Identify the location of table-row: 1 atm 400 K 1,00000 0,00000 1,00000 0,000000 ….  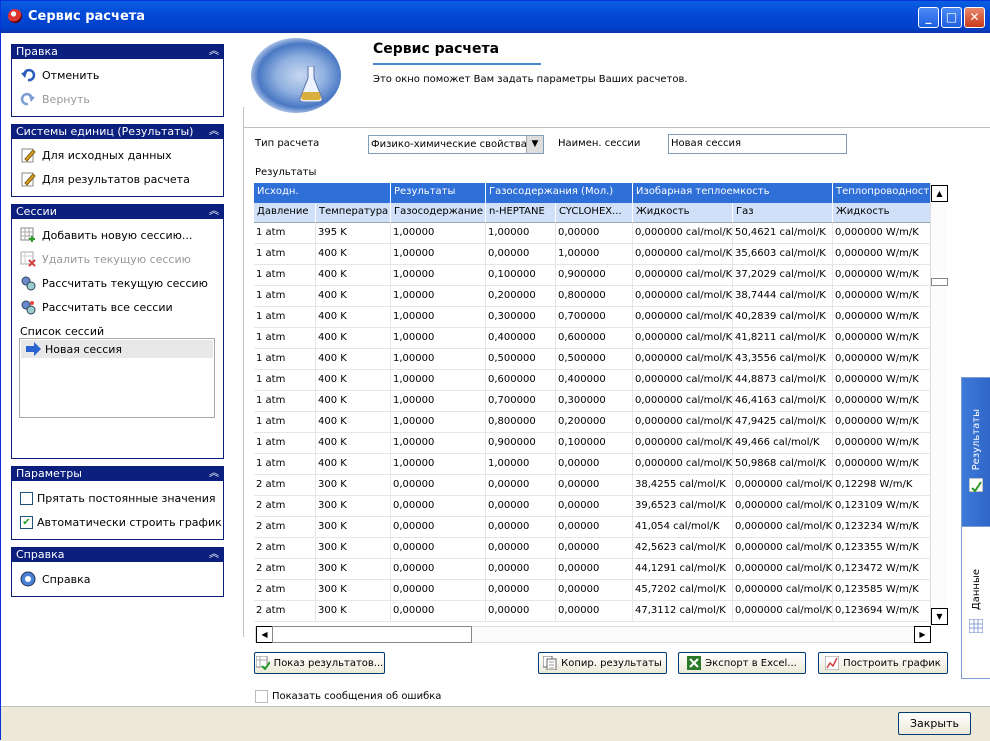
(593, 254).